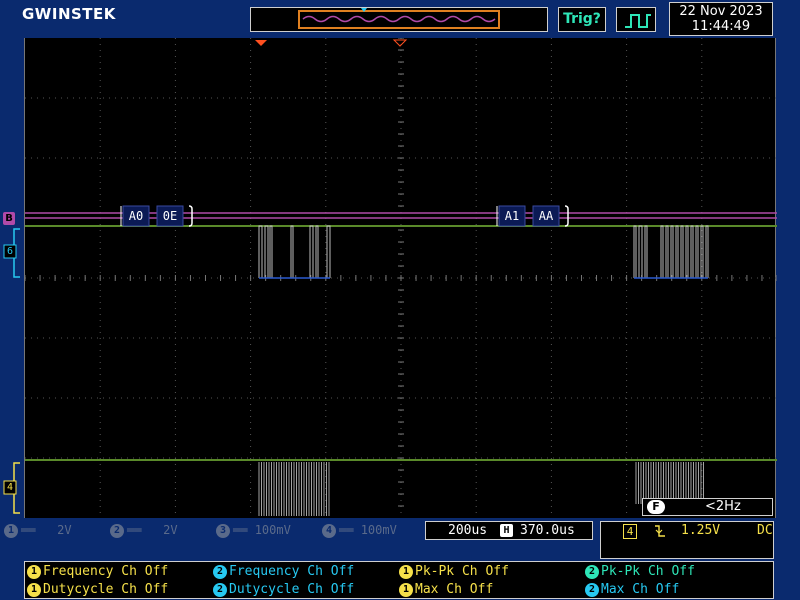 The width and height of the screenshot is (800, 600). I want to click on channel1-scale: 1 ══ 2V, so click(38, 530).